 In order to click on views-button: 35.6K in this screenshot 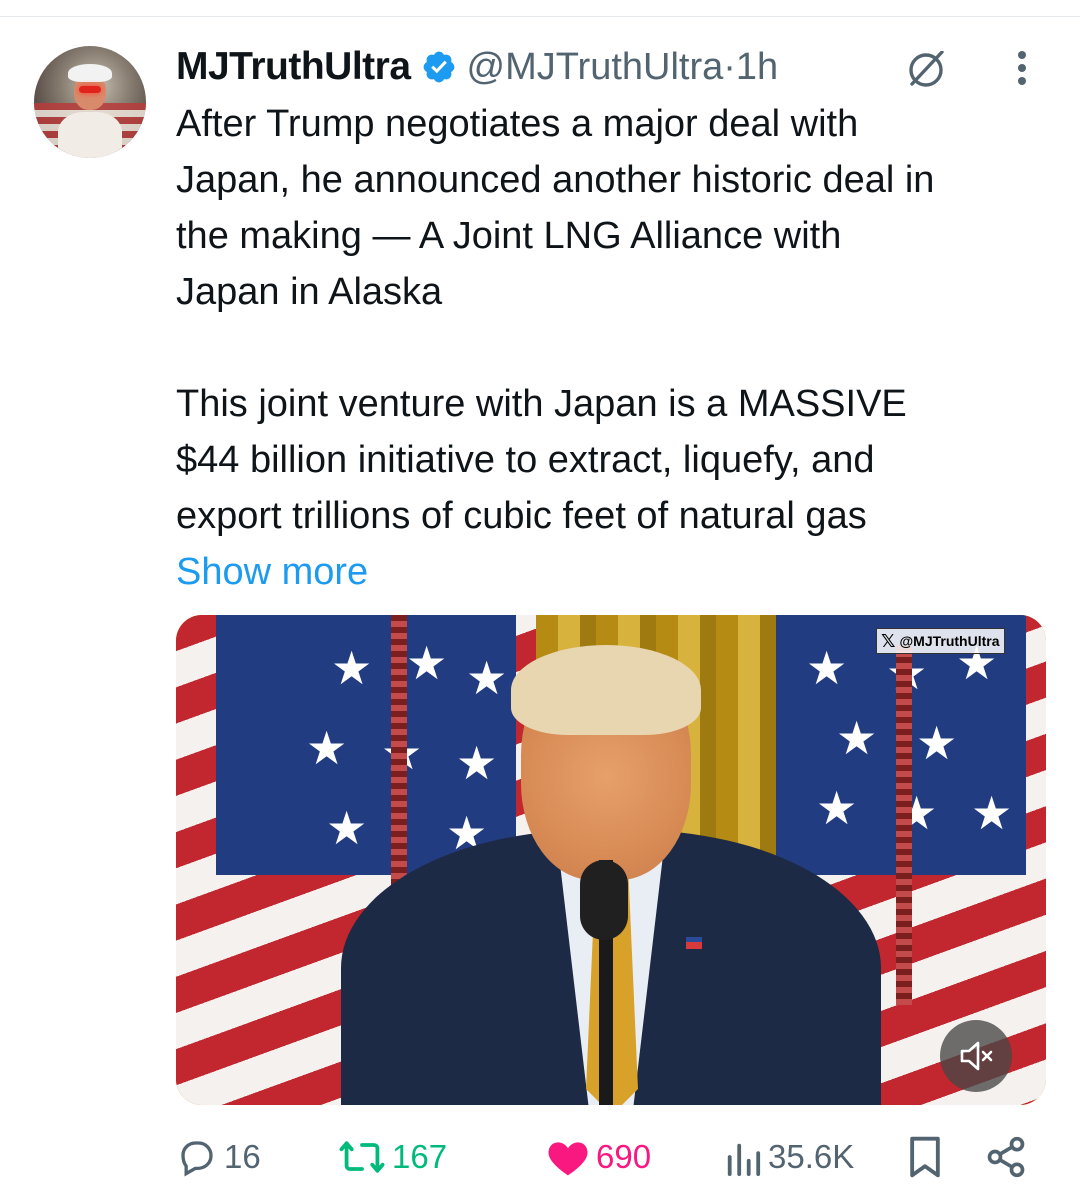, I will do `click(789, 1157)`.